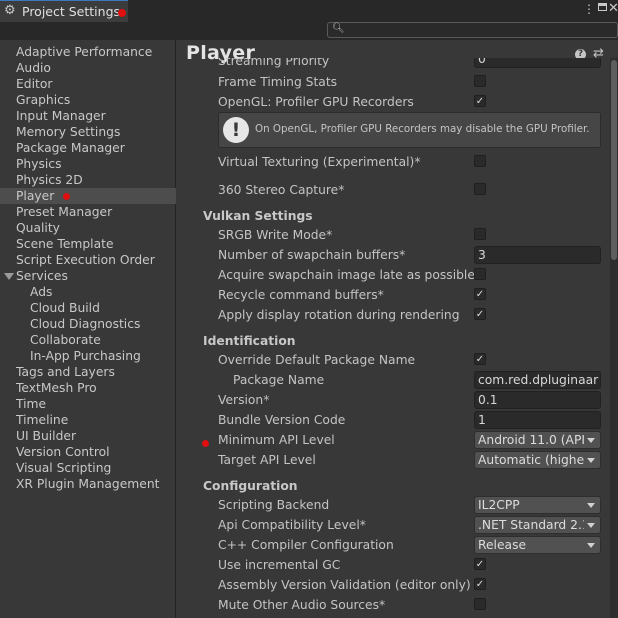 Image resolution: width=618 pixels, height=618 pixels. What do you see at coordinates (274, 505) in the screenshot?
I see `scripting-backend-label: Scripting Backend` at bounding box center [274, 505].